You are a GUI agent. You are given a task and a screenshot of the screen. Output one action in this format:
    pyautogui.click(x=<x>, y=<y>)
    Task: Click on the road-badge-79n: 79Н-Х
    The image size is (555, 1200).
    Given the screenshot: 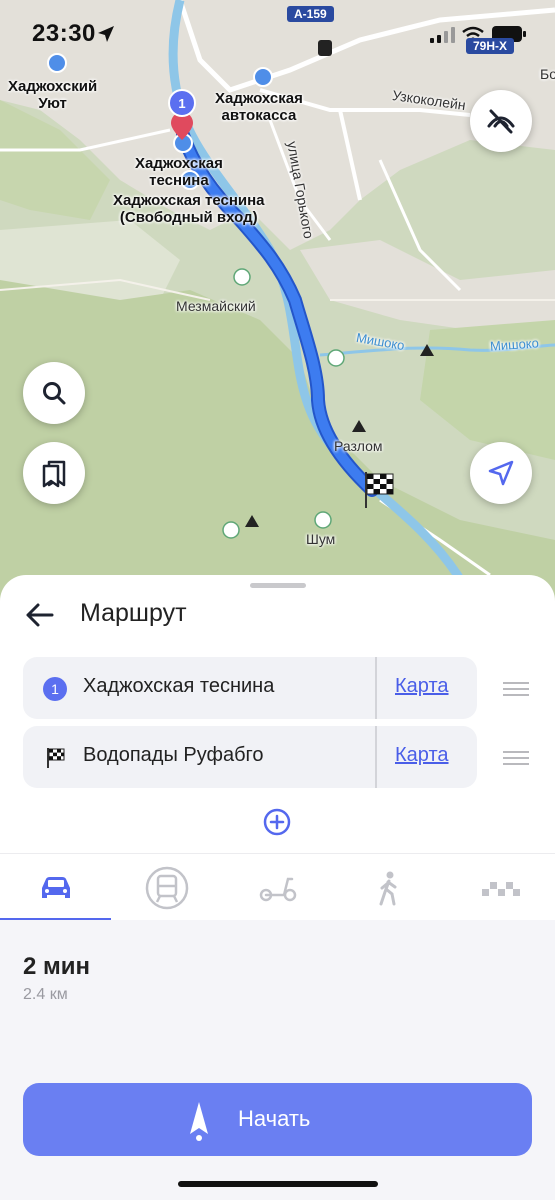 What is the action you would take?
    pyautogui.click(x=490, y=46)
    